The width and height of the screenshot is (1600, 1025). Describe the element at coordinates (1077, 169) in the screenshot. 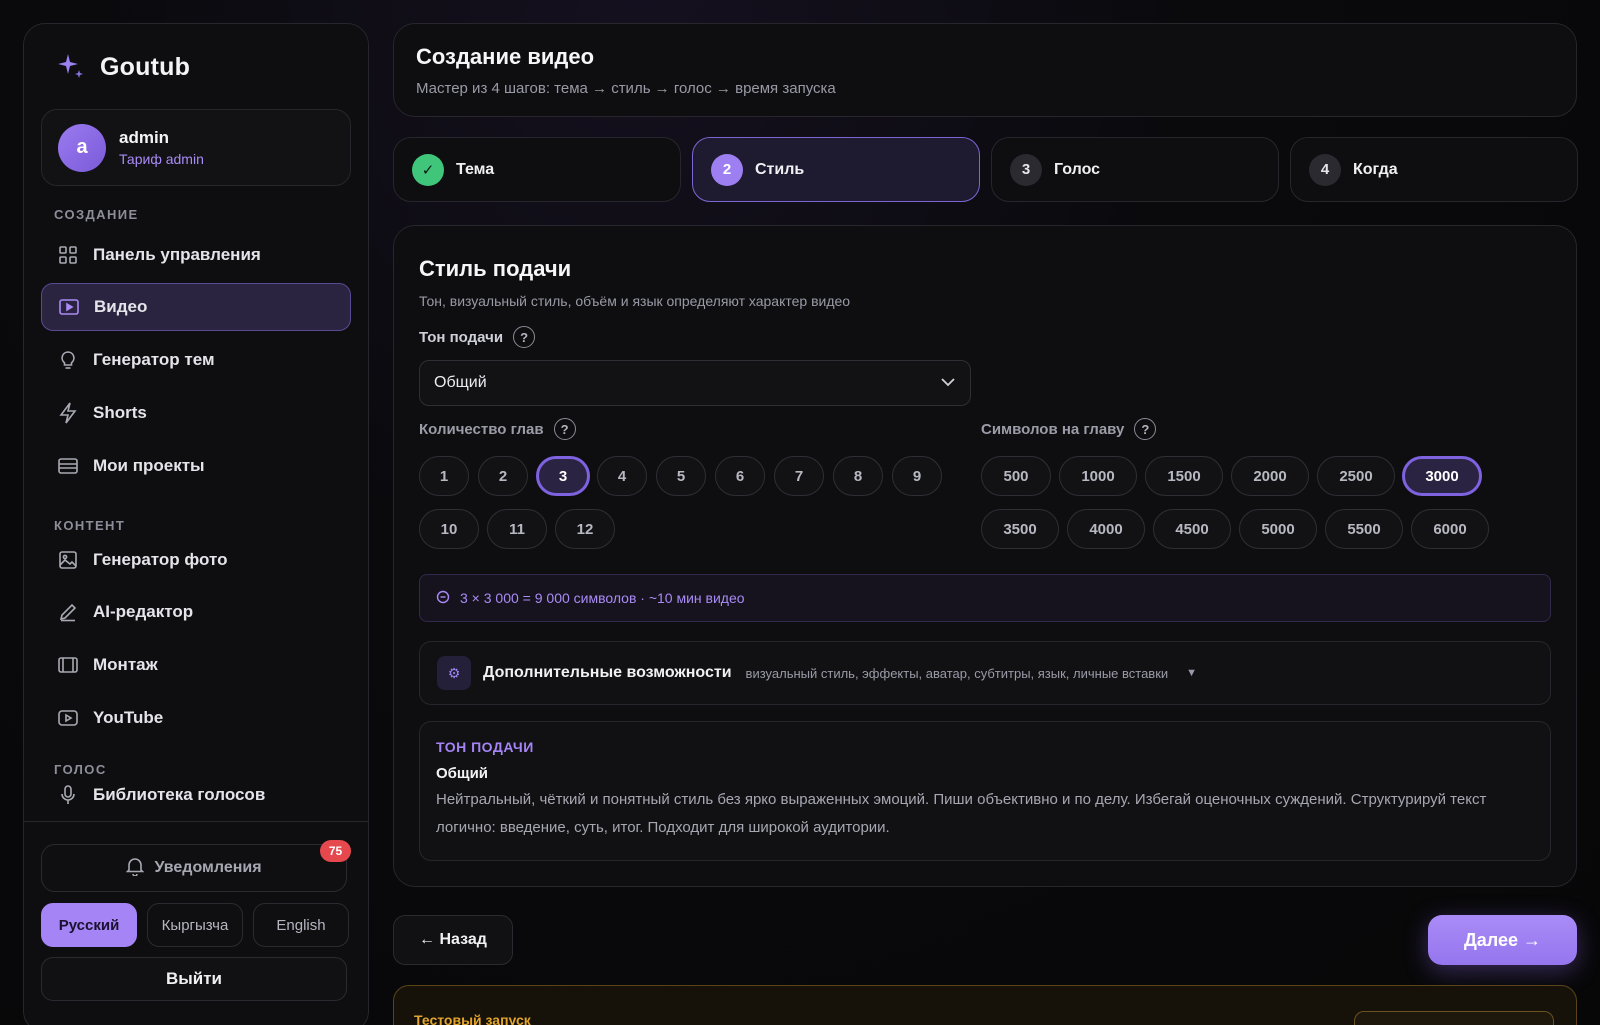

I see `step-label: Голос` at that location.